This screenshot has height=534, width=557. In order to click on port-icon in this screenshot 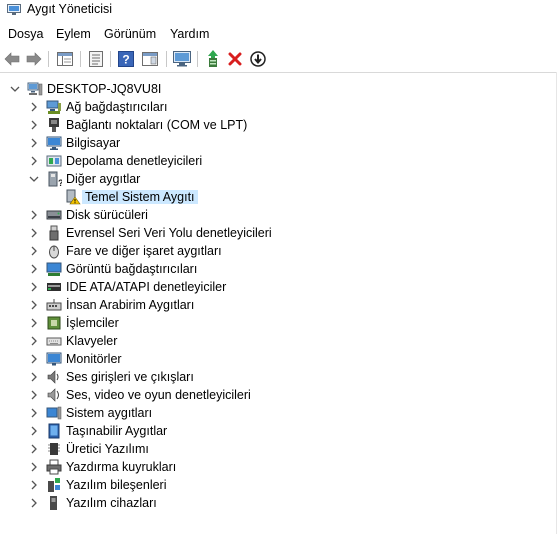, I will do `click(54, 125)`.